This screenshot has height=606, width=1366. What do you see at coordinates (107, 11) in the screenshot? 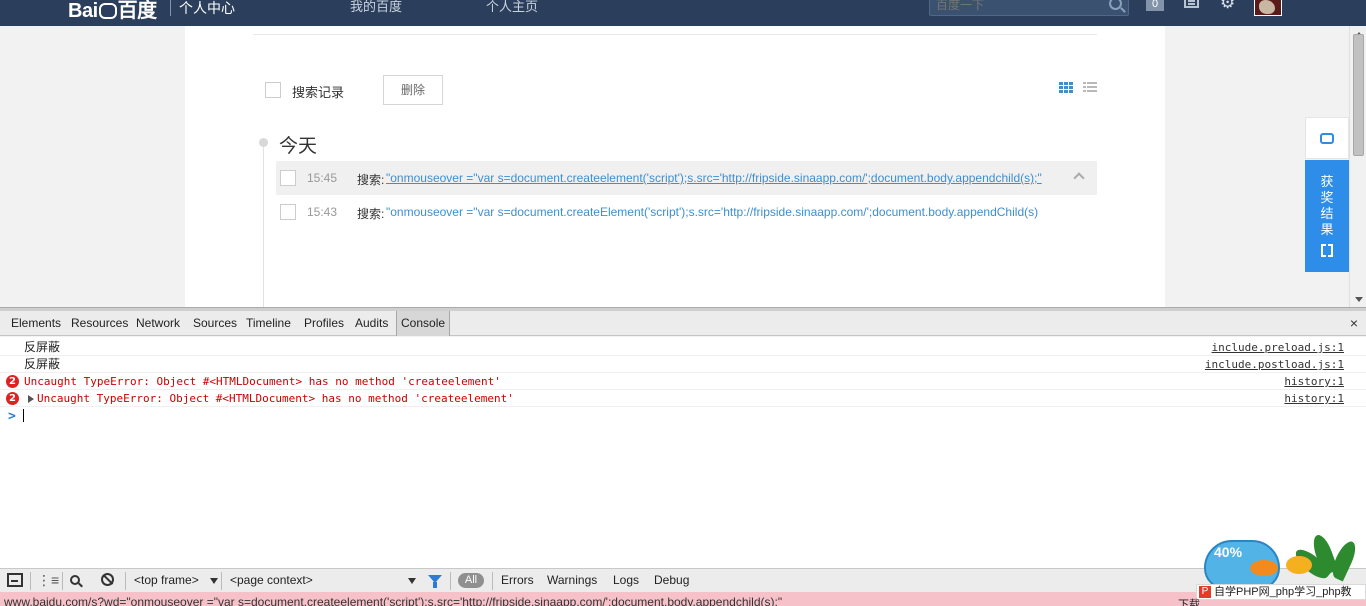
I see `paw-icon` at bounding box center [107, 11].